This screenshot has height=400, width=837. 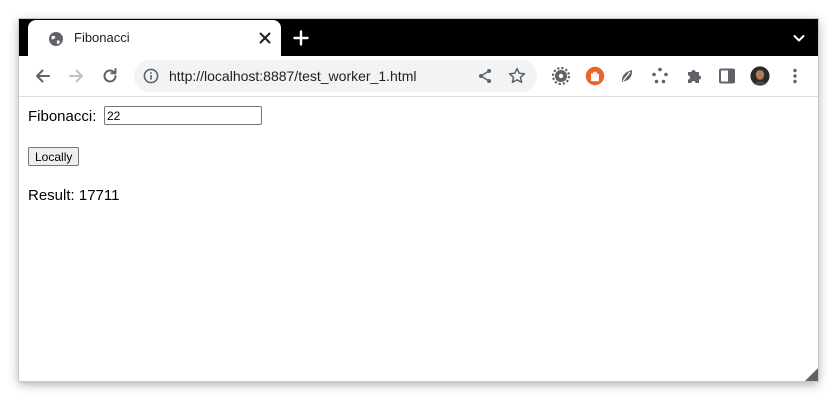 What do you see at coordinates (110, 76) in the screenshot?
I see `reload-icon` at bounding box center [110, 76].